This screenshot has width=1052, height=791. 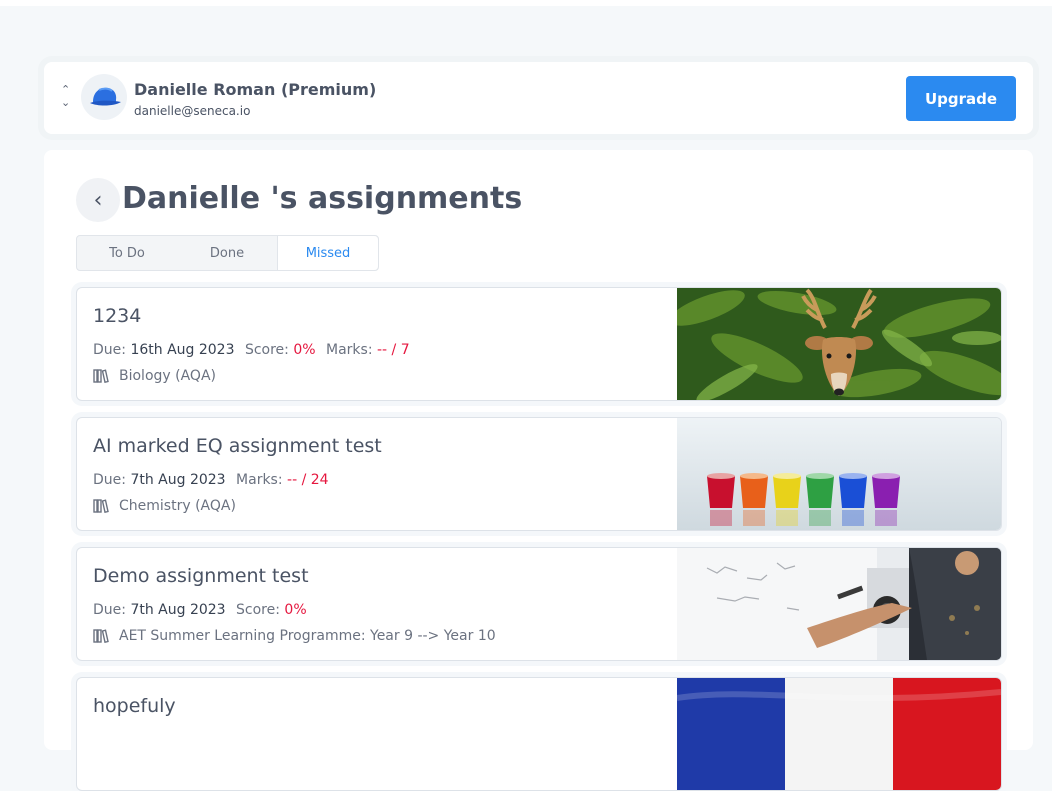 I want to click on course: Biology (AQA), so click(x=154, y=376).